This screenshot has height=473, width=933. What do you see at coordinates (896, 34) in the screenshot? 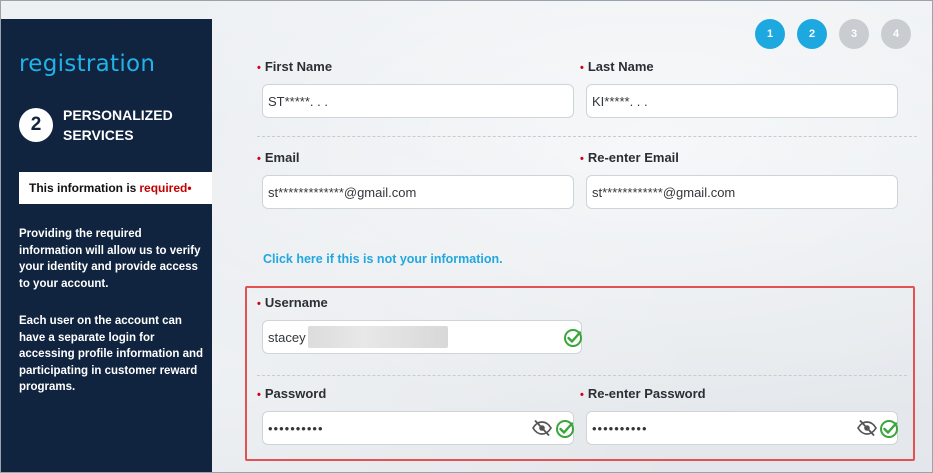
I see `progress-step-4: 4` at bounding box center [896, 34].